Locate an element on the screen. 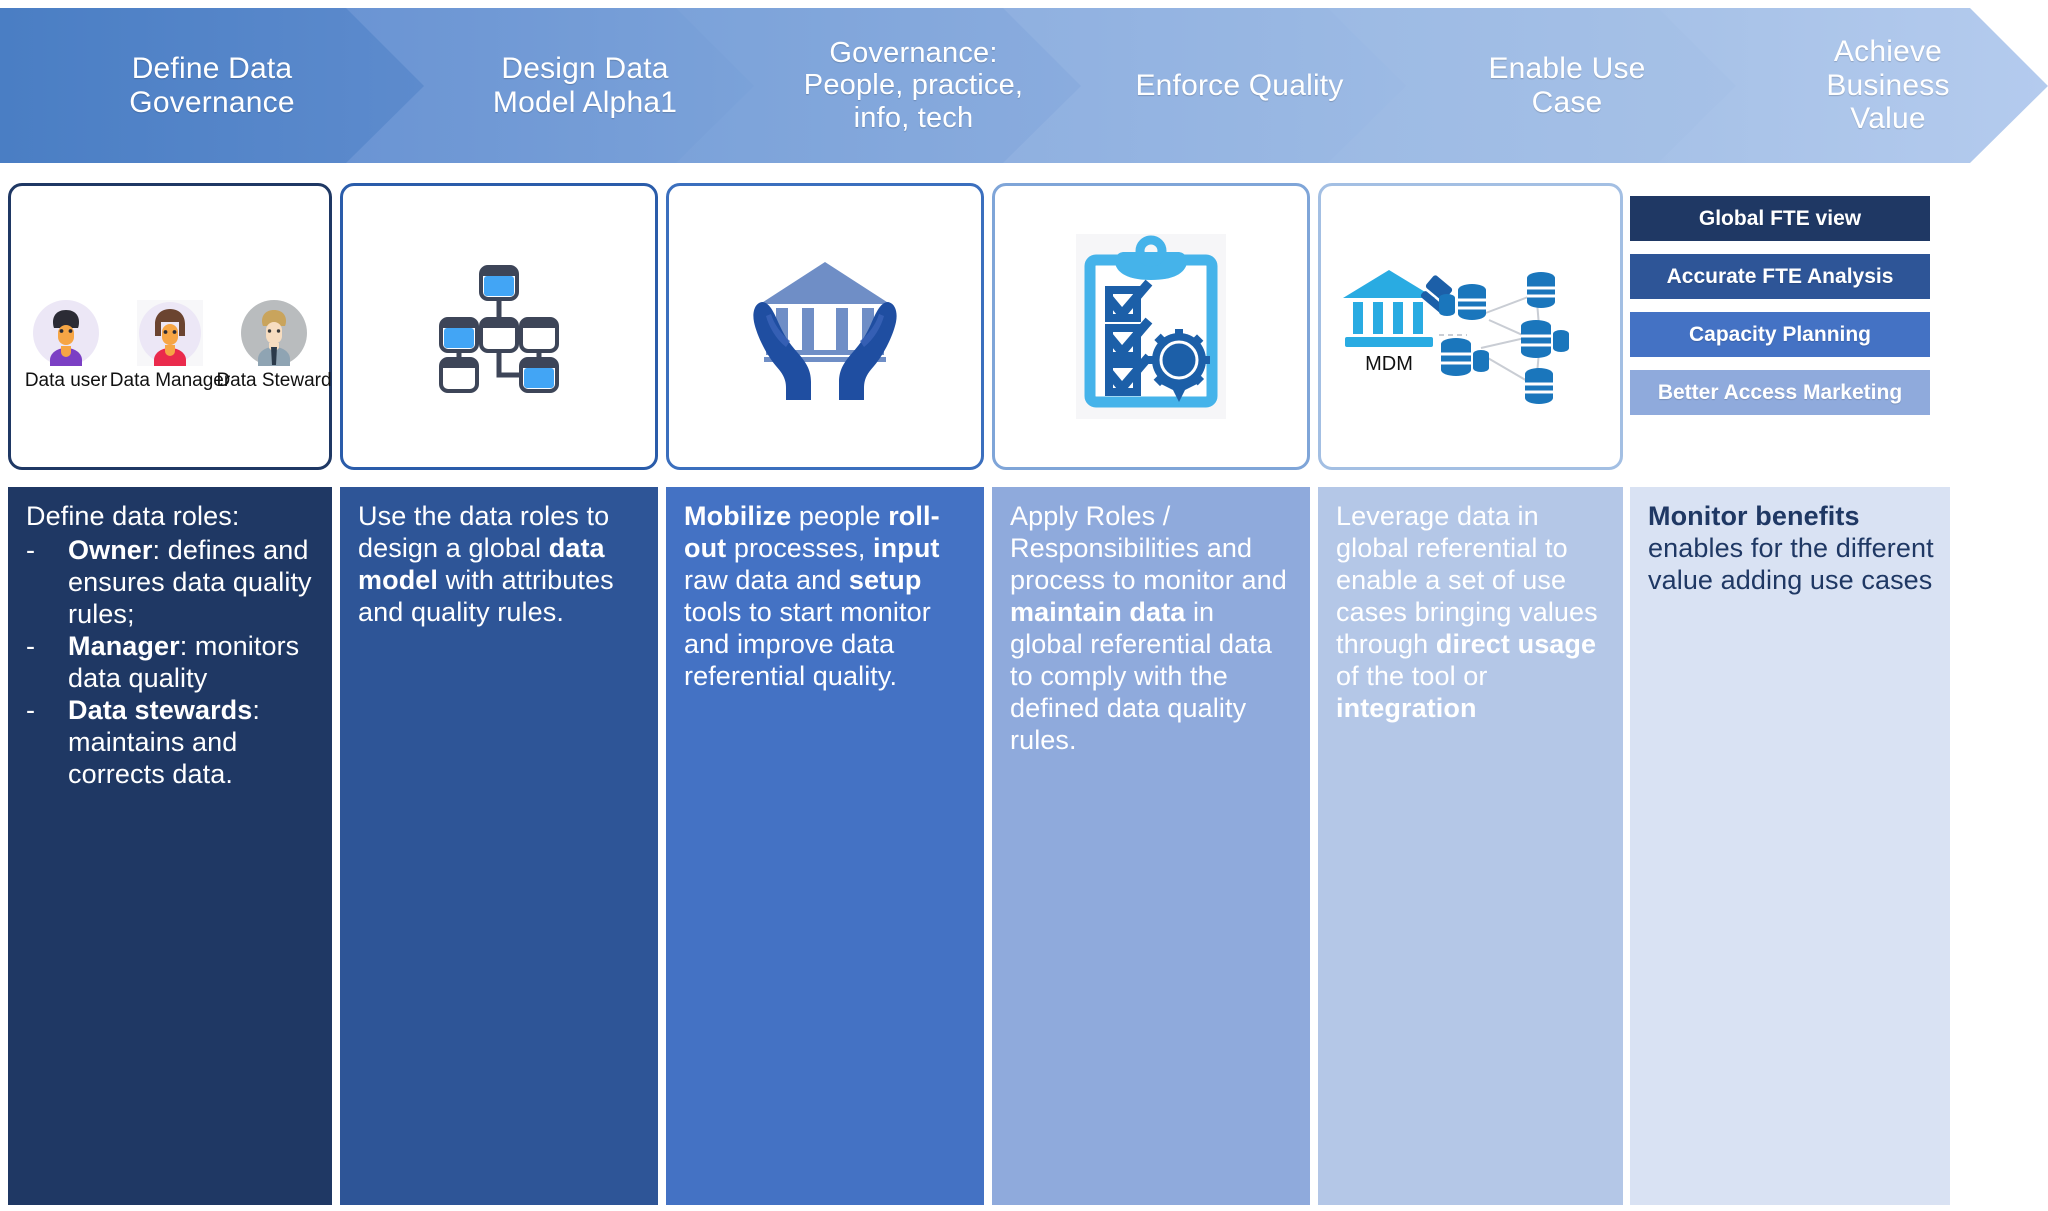 This screenshot has width=2048, height=1211. benefit-tile-global-fte-view: Global FTE view is located at coordinates (1780, 218).